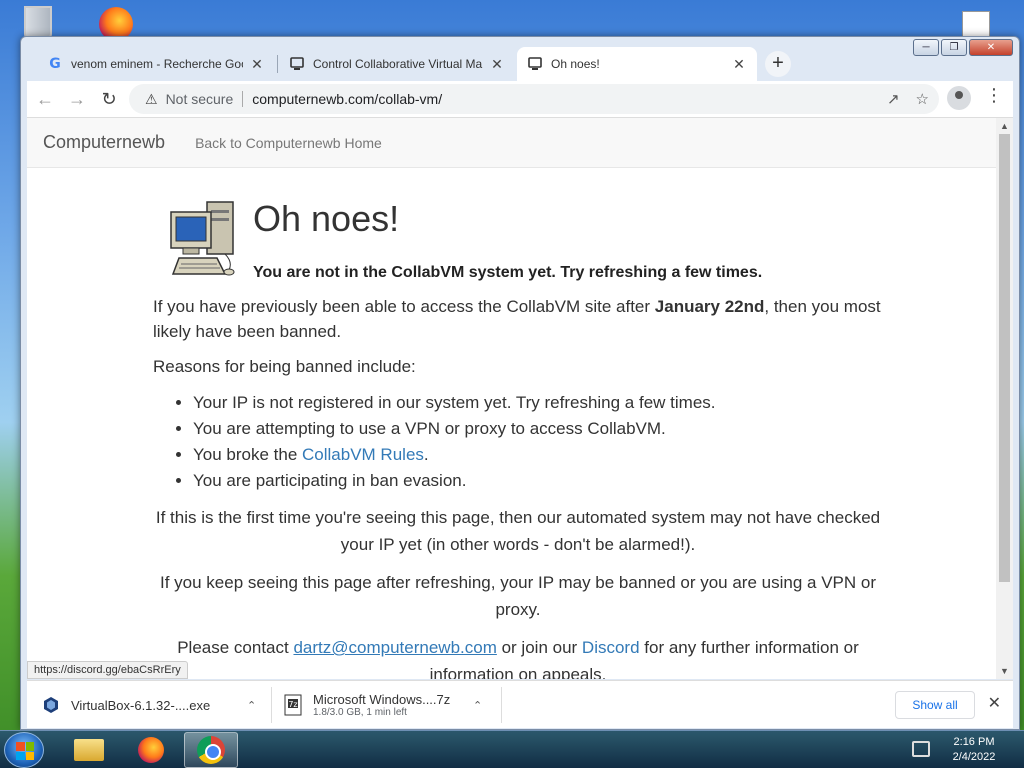  Describe the element at coordinates (539, 647) in the screenshot. I see `contact-text-mid: or join our` at that location.